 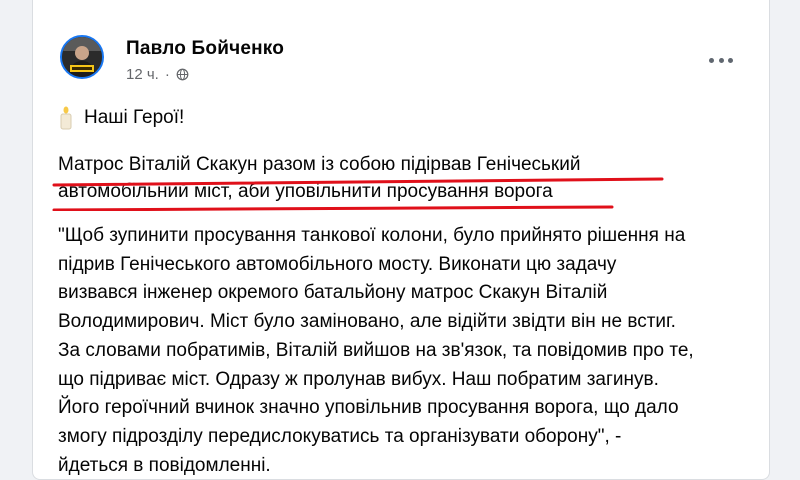 I want to click on candle-icon, so click(x=66, y=118).